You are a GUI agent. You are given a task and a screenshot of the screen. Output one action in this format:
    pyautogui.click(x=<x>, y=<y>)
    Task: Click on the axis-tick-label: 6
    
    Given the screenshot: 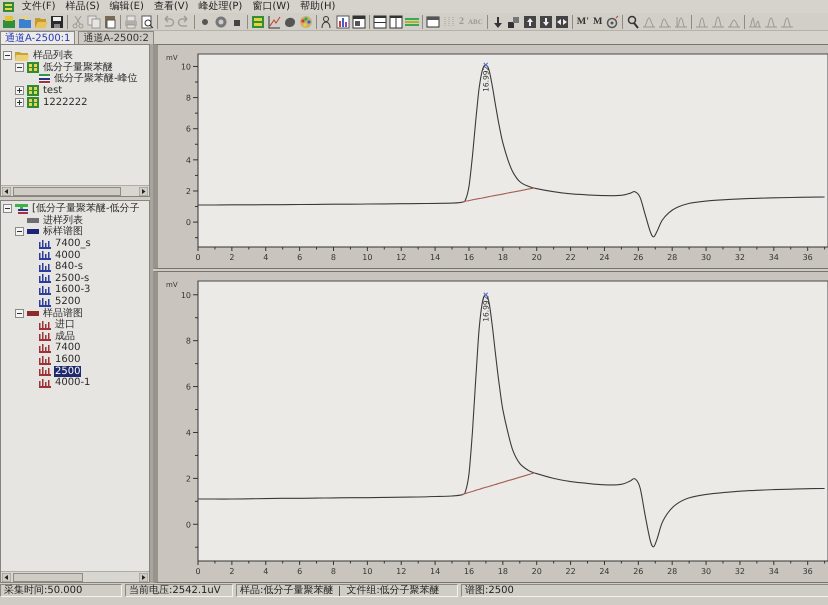 What is the action you would take?
    pyautogui.click(x=299, y=571)
    